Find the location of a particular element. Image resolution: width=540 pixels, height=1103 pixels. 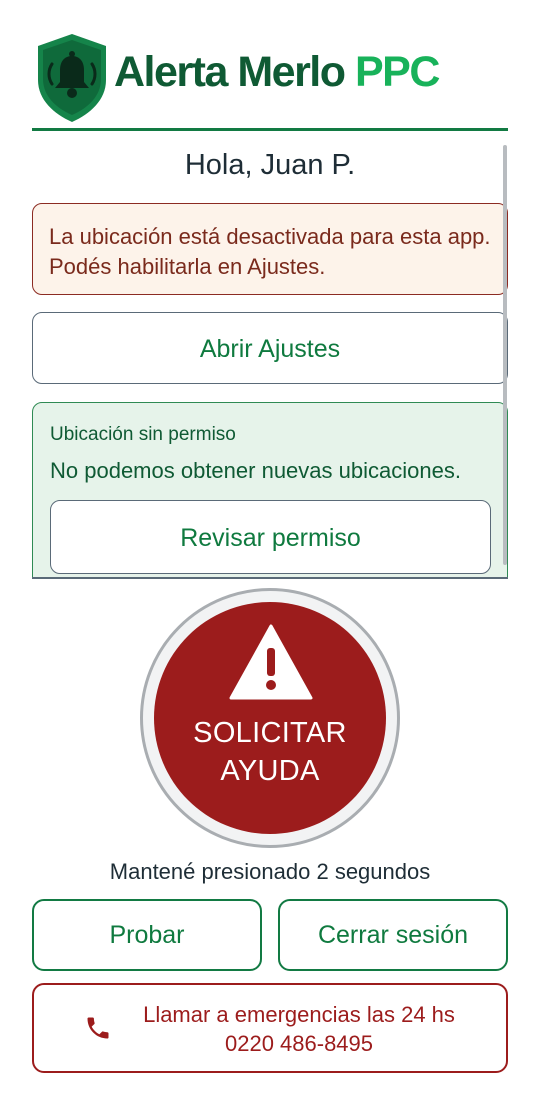

brand-name: Alerta Merlo is located at coordinates (230, 72).